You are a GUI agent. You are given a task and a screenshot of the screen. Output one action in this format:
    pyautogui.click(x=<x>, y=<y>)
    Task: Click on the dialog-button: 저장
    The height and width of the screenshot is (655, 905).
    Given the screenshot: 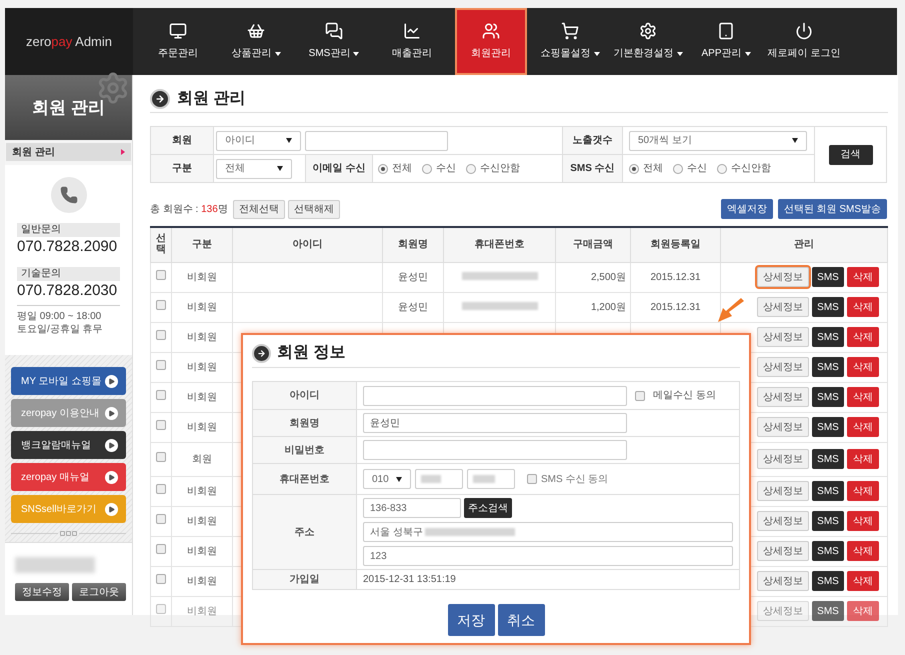 What is the action you would take?
    pyautogui.click(x=471, y=620)
    